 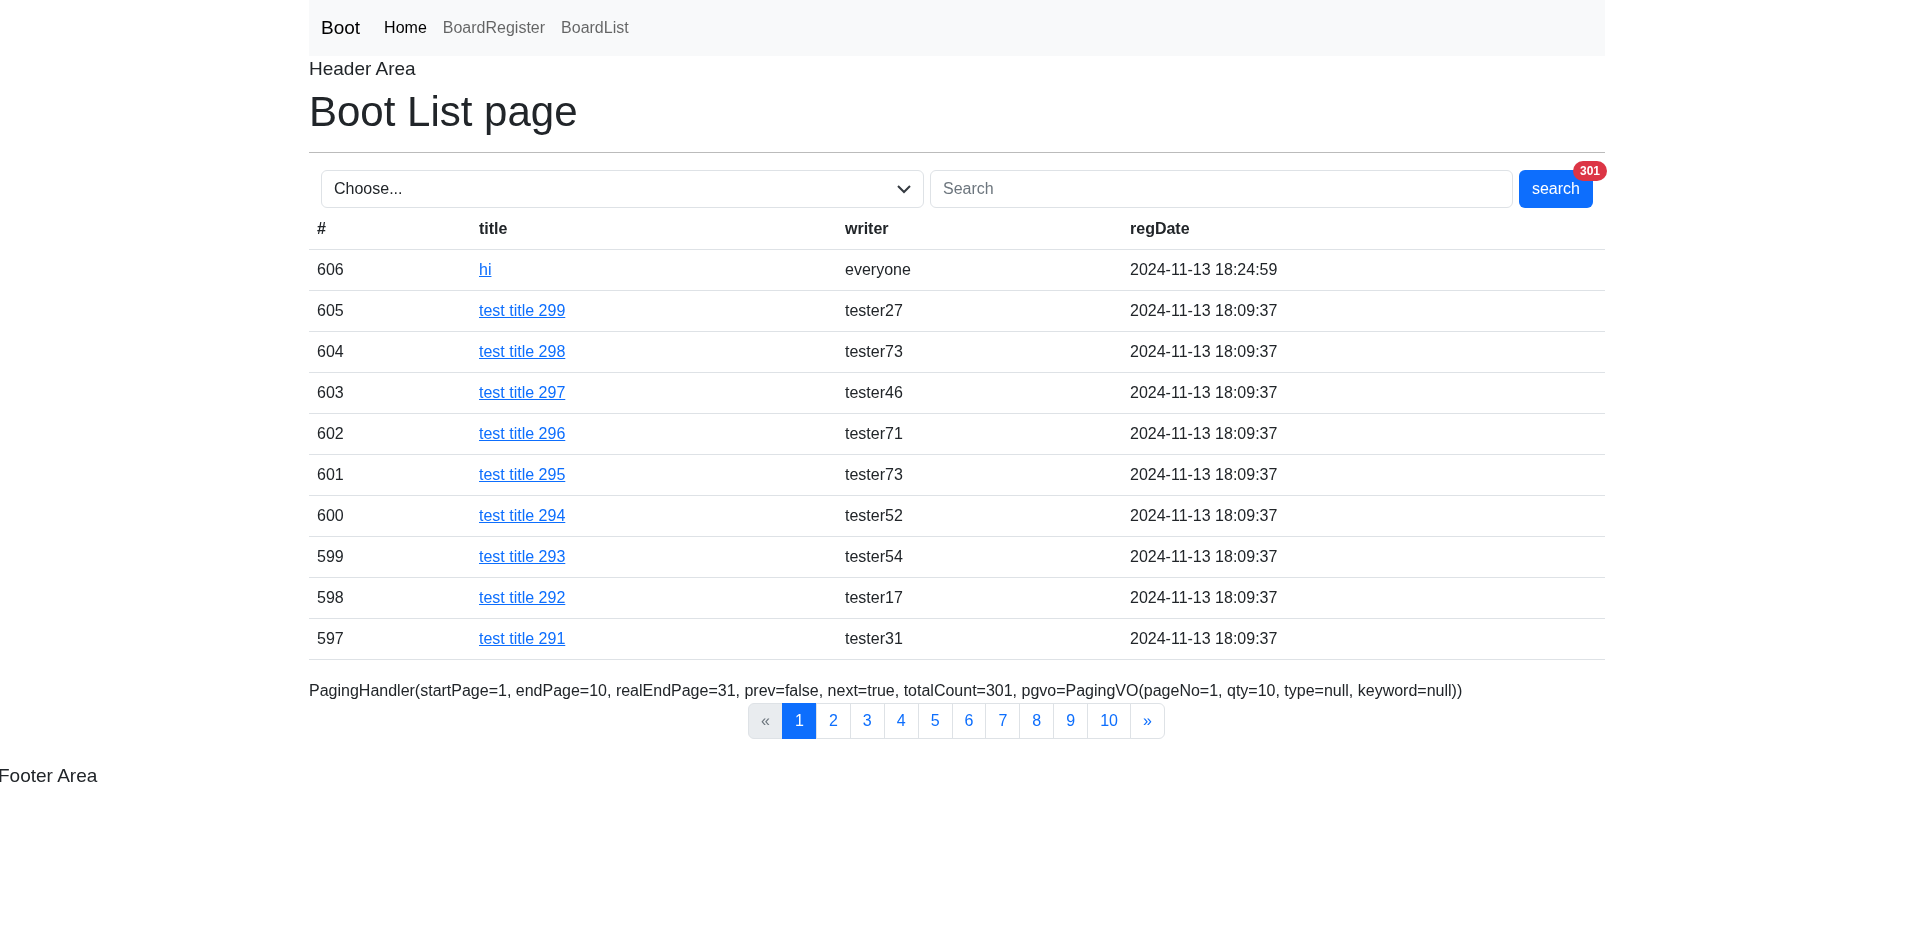 I want to click on table-cell: tester27, so click(x=979, y=311).